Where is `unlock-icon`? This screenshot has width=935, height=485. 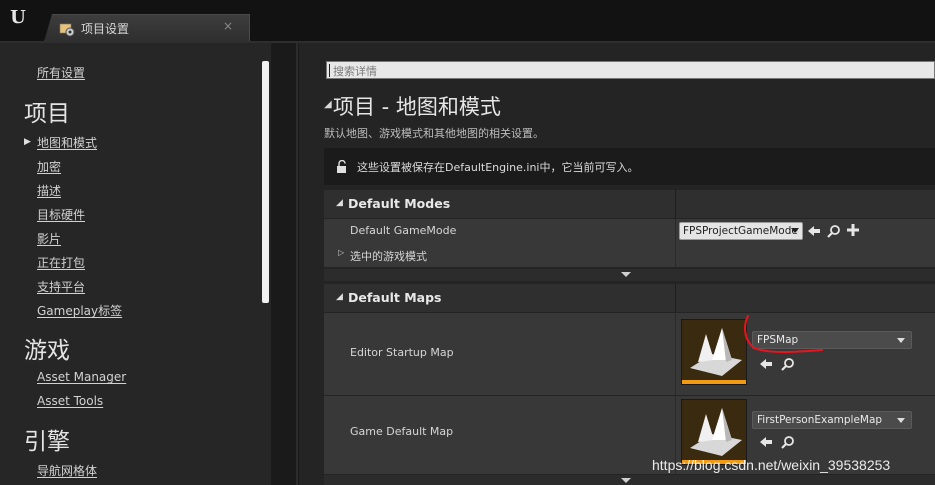
unlock-icon is located at coordinates (341, 166).